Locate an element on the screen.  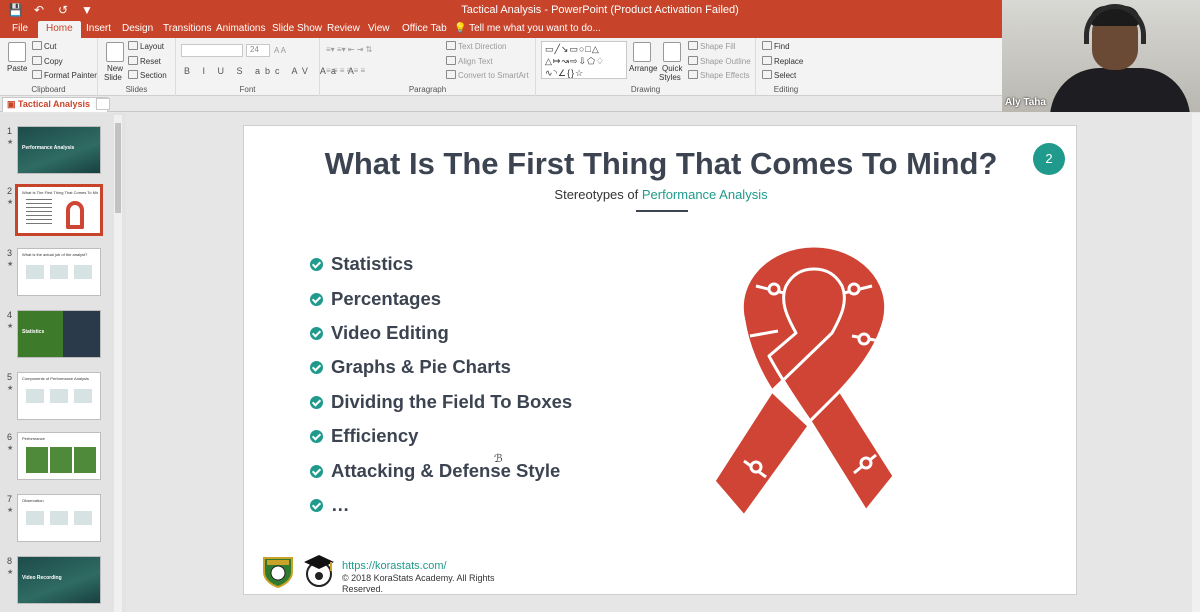
replace-label: Replace is located at coordinates (789, 61).